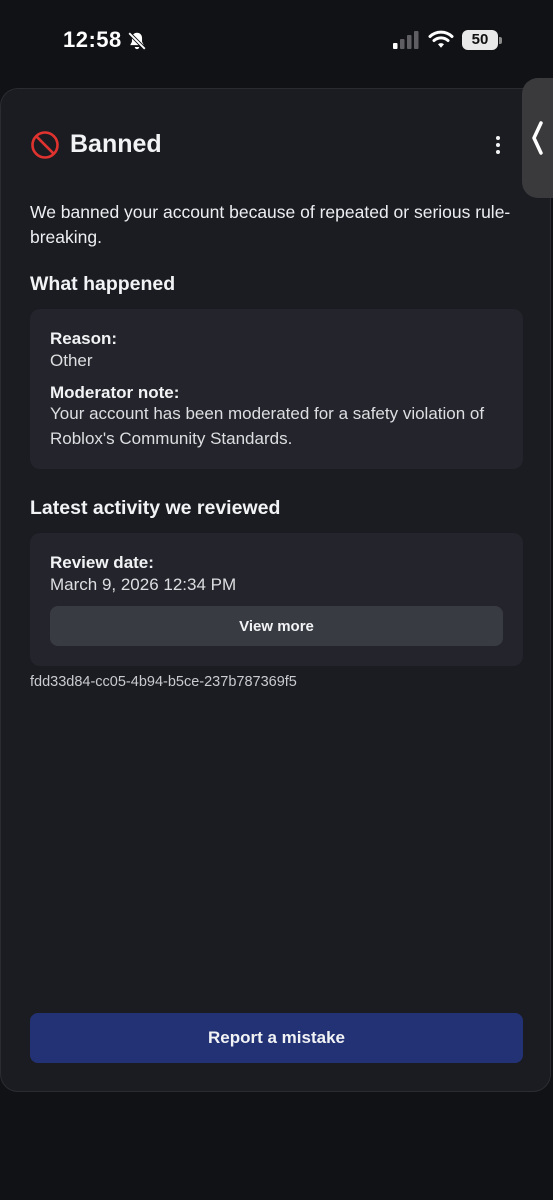  Describe the element at coordinates (45, 145) in the screenshot. I see `ban-icon` at that location.